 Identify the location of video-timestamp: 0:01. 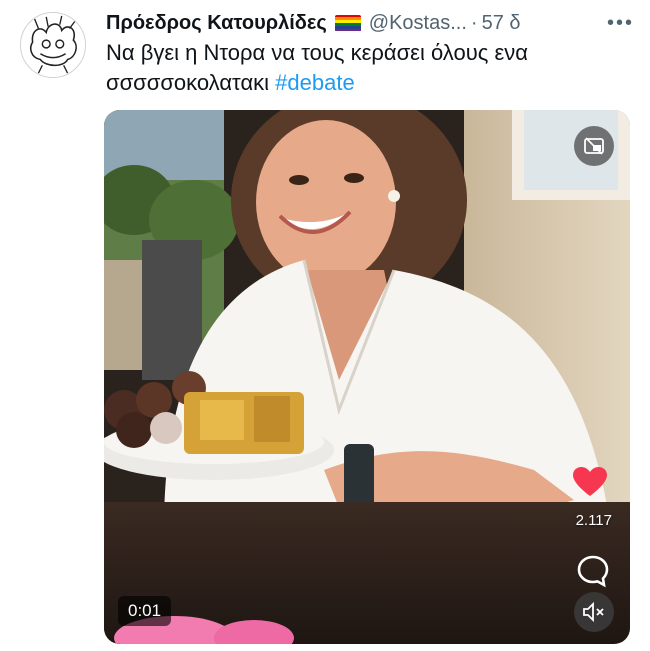
(145, 611).